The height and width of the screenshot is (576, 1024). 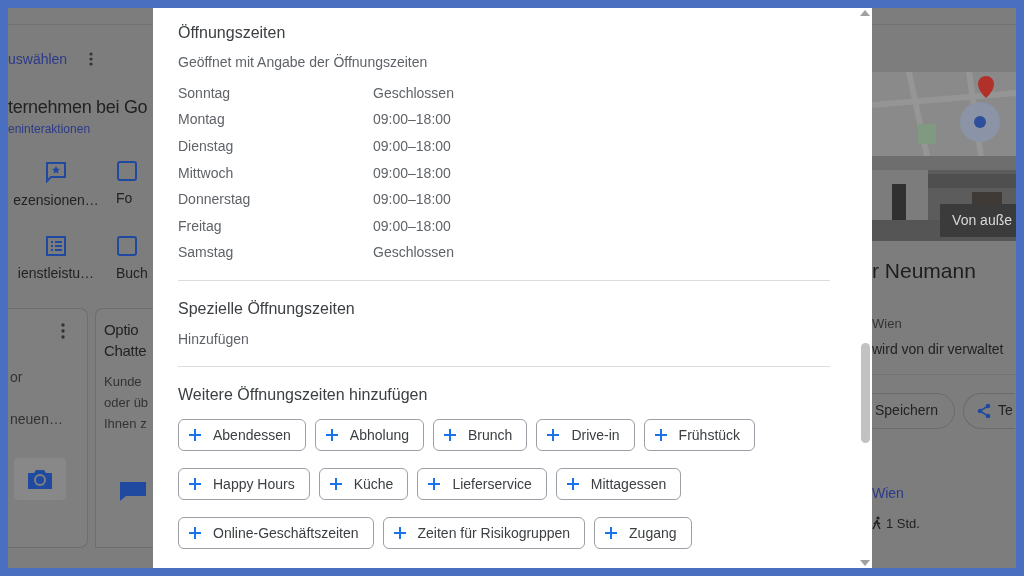 What do you see at coordinates (903, 523) in the screenshot?
I see `travel-time: 1 Std.` at bounding box center [903, 523].